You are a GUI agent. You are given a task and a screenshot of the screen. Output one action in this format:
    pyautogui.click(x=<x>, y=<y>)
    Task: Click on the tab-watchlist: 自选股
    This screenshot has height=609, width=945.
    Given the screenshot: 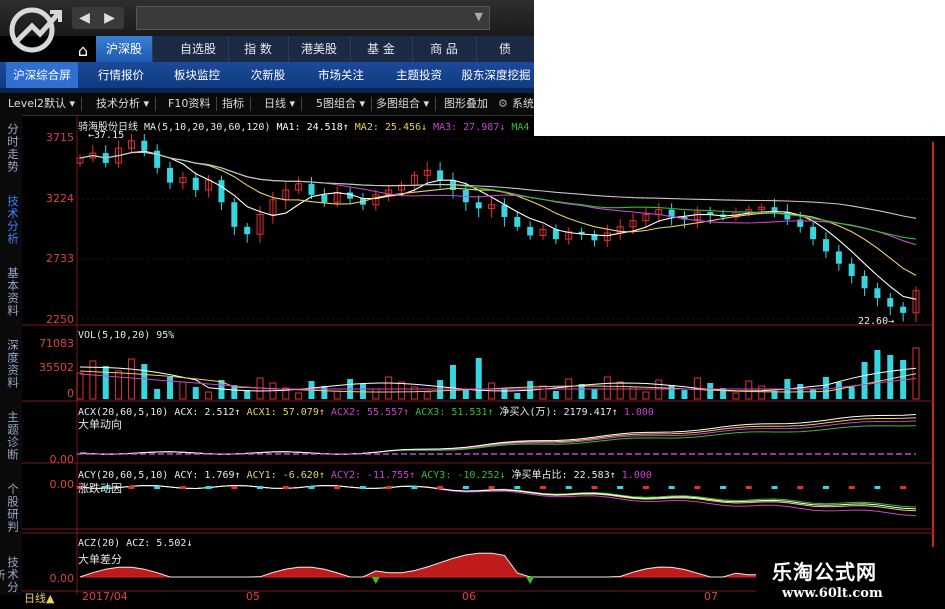 What is the action you would take?
    pyautogui.click(x=198, y=49)
    